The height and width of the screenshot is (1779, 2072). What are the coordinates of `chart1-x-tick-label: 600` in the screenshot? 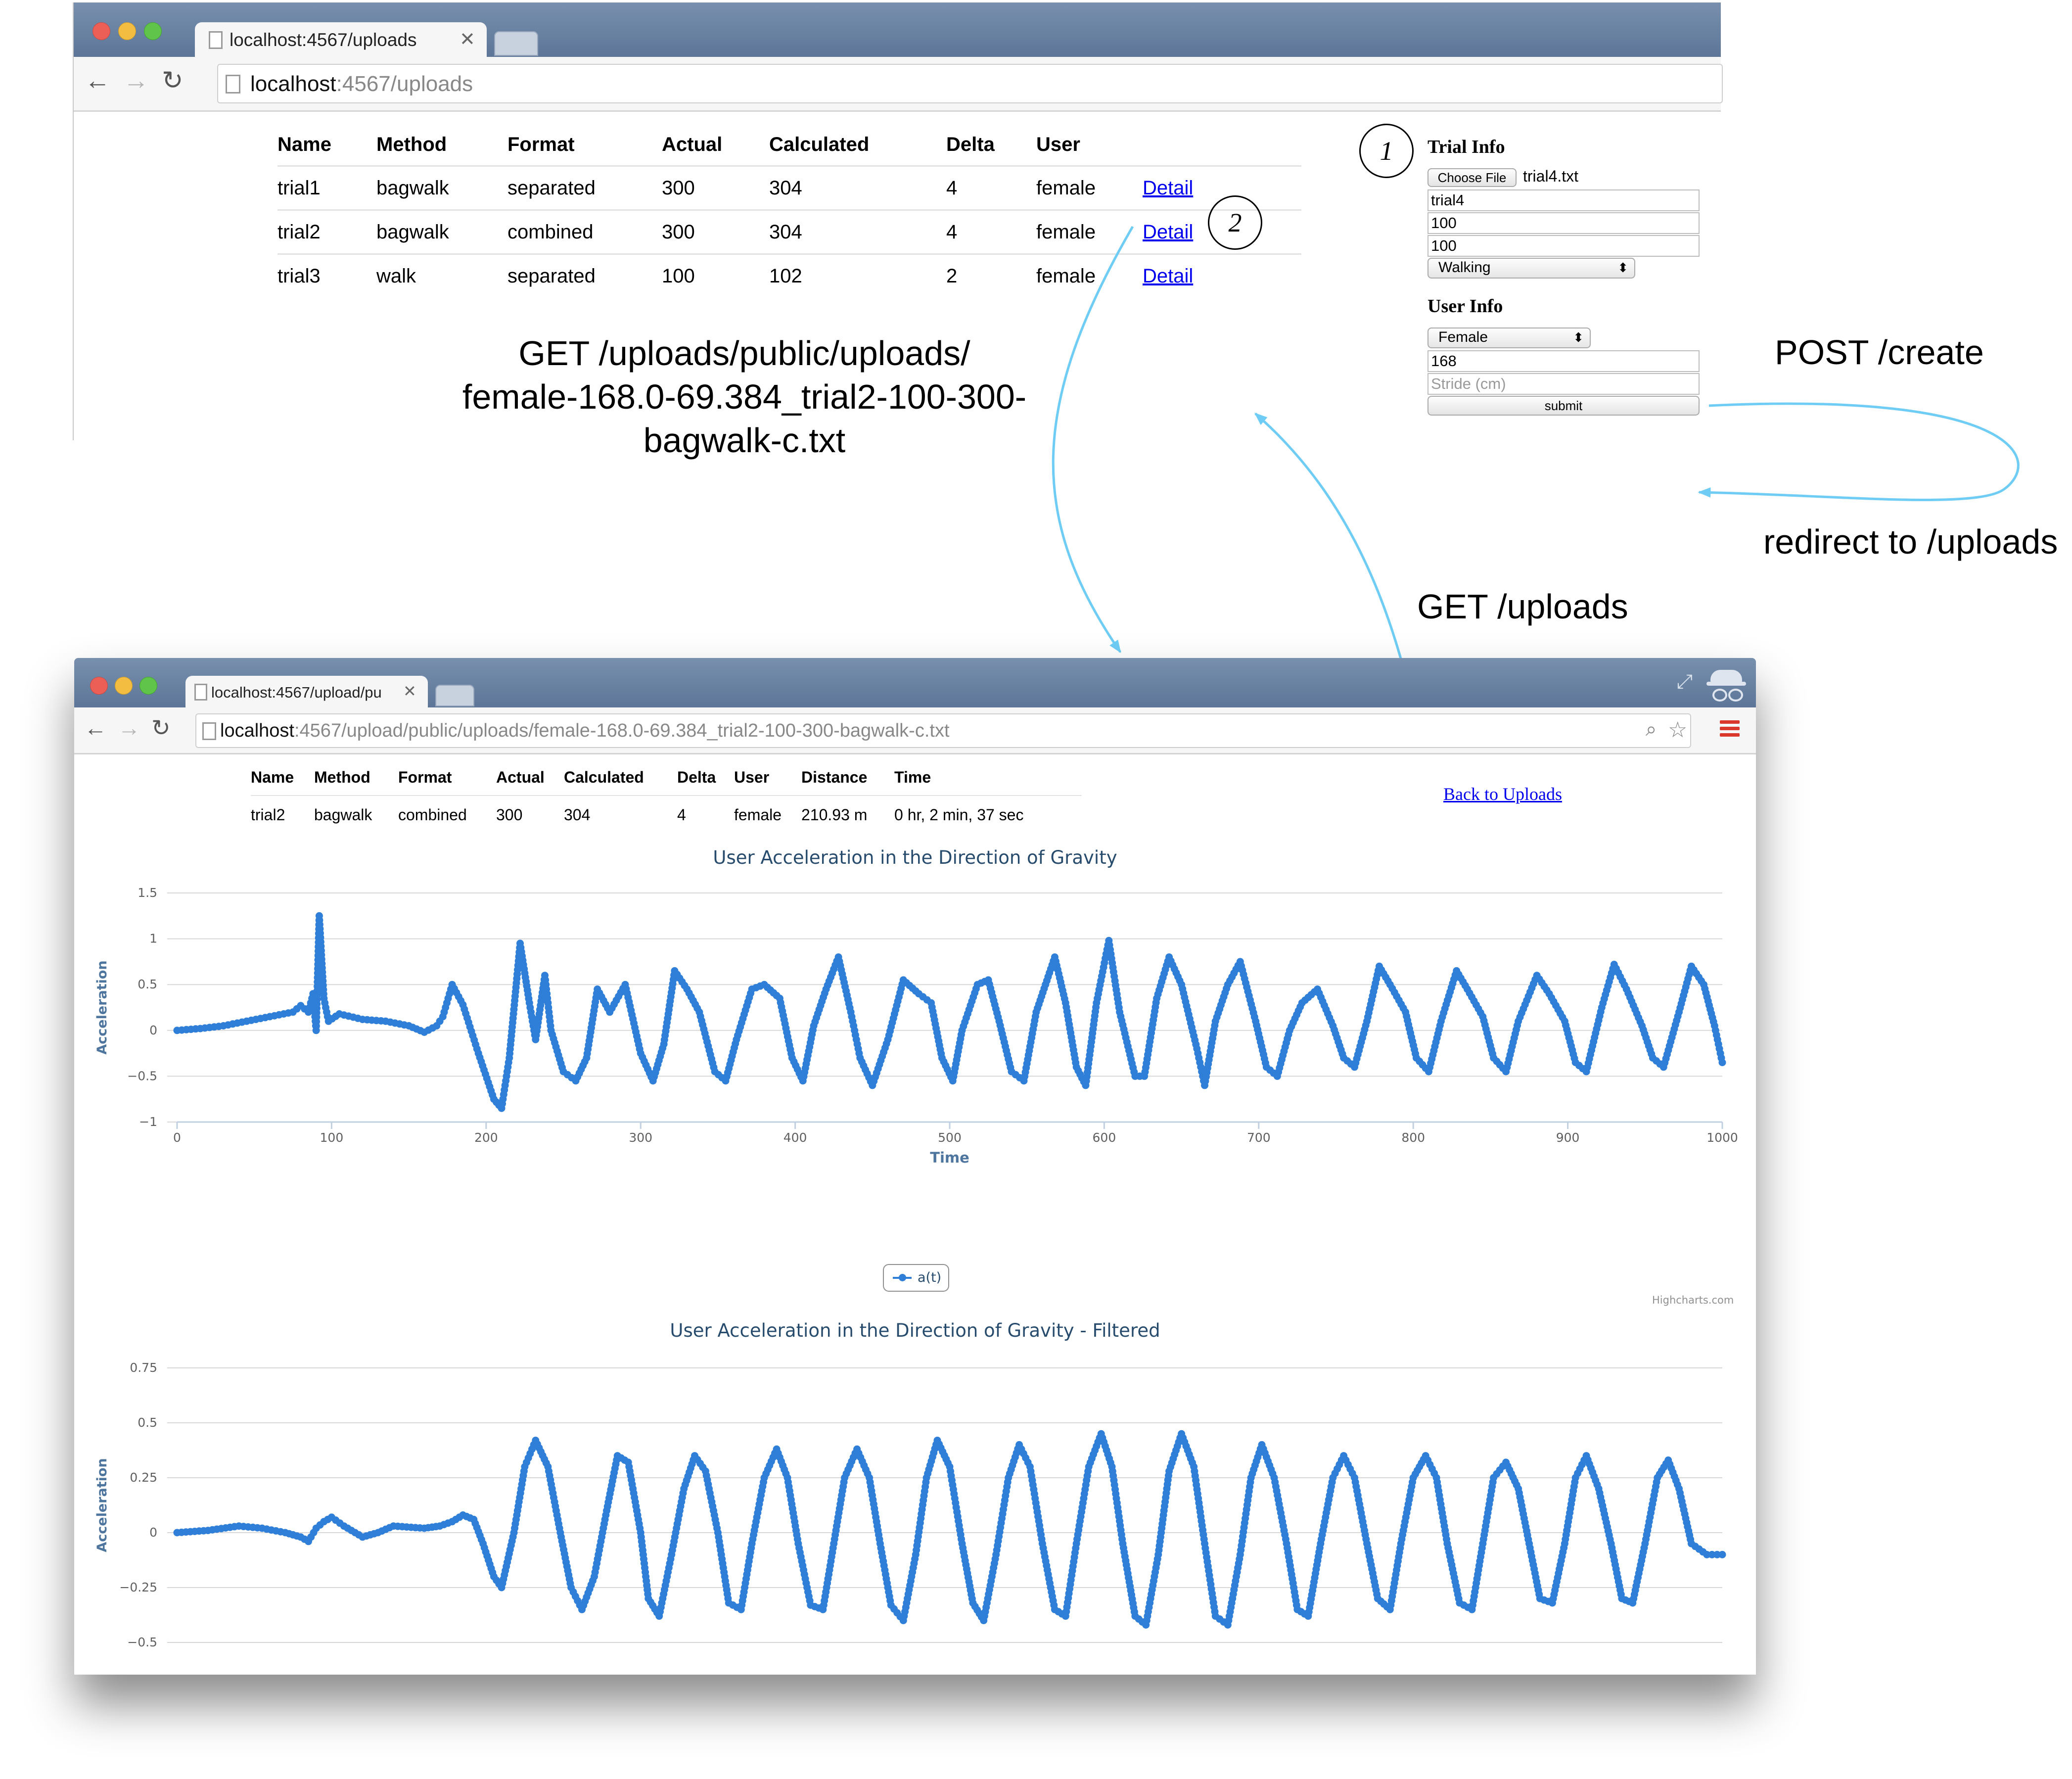 It's located at (1104, 1137).